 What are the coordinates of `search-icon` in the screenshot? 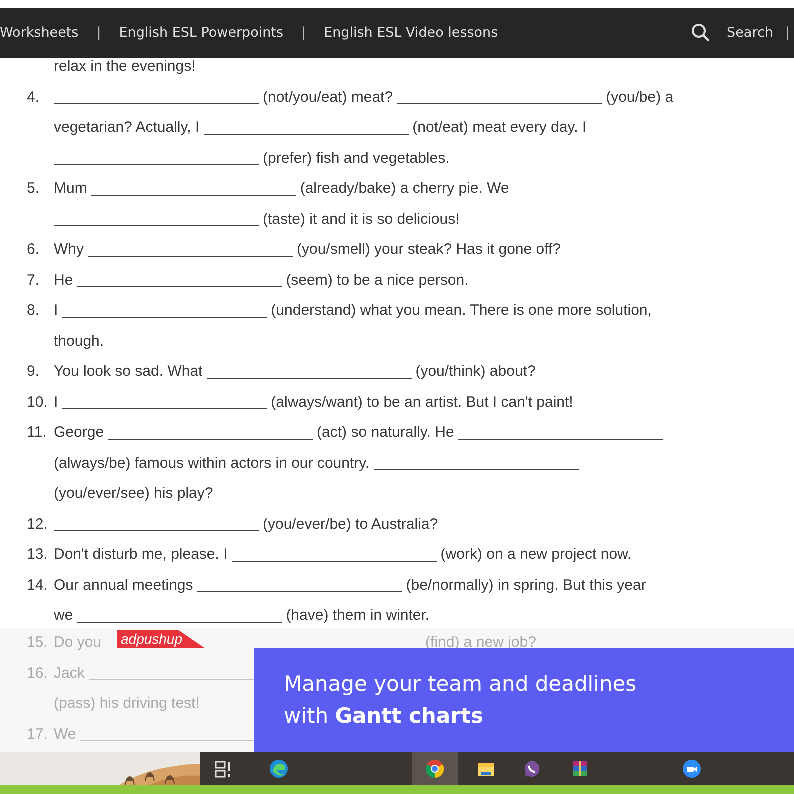 It's located at (701, 33).